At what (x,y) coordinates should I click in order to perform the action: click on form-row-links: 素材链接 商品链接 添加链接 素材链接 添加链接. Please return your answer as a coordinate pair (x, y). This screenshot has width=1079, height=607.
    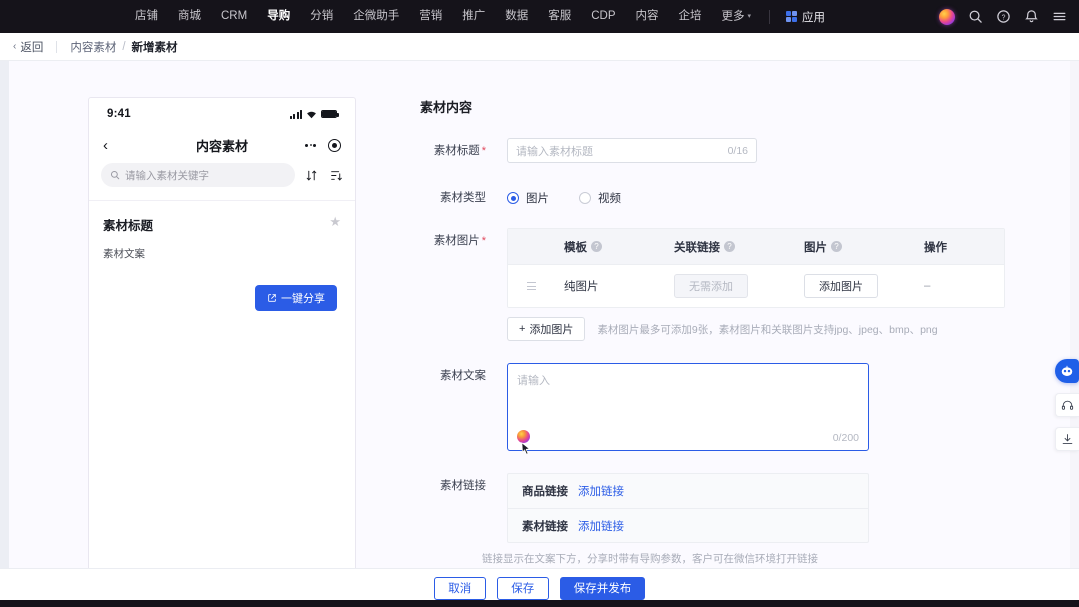
    Looking at the image, I should click on (710, 508).